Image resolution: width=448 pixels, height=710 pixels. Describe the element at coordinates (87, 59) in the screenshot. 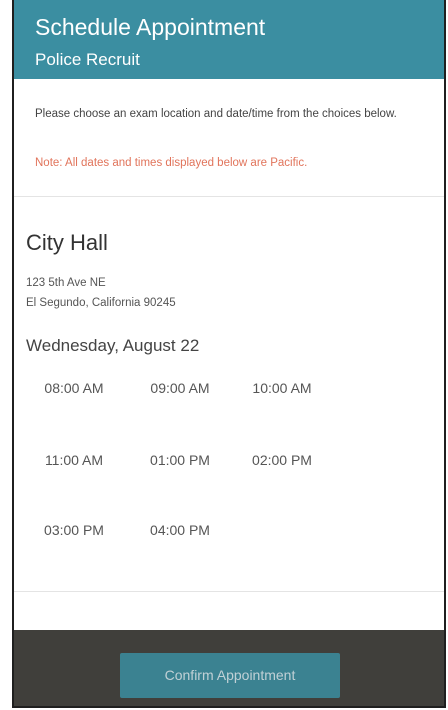

I see `page-subtitle: Police Recruit` at that location.